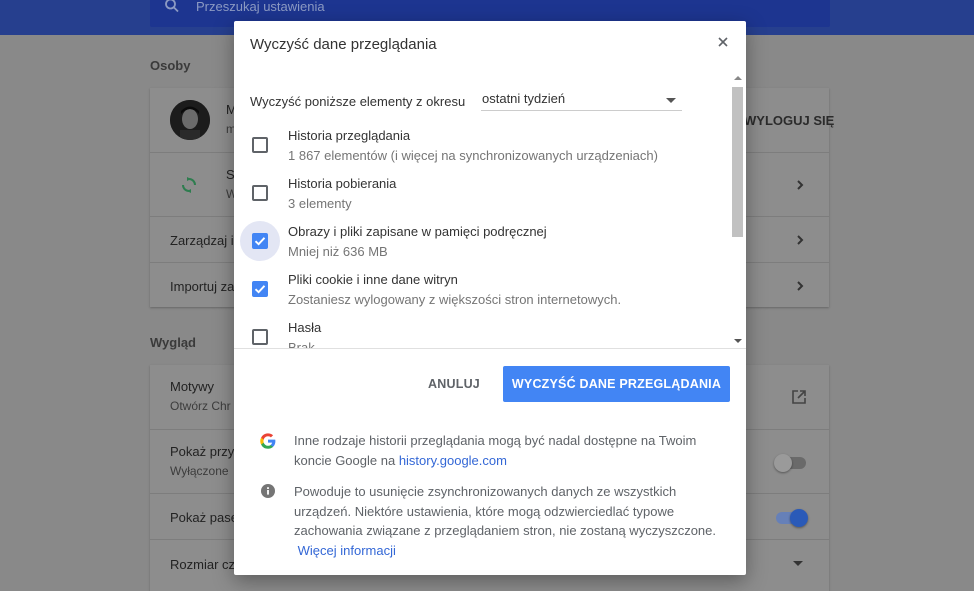 The height and width of the screenshot is (591, 974). I want to click on home-button-toggle, so click(790, 463).